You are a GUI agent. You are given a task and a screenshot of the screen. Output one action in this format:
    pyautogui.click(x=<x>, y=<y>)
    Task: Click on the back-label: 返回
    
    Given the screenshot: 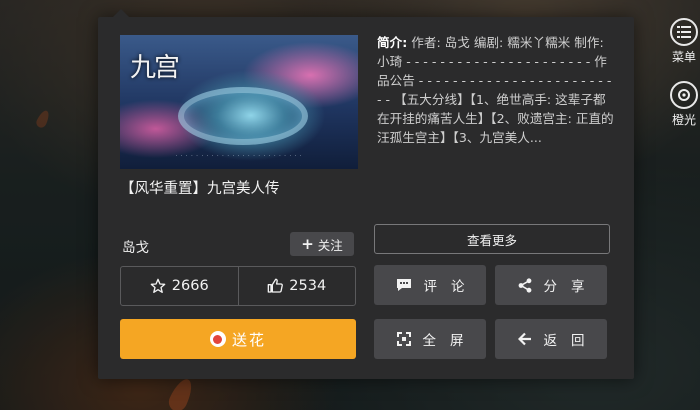 What is the action you would take?
    pyautogui.click(x=571, y=341)
    